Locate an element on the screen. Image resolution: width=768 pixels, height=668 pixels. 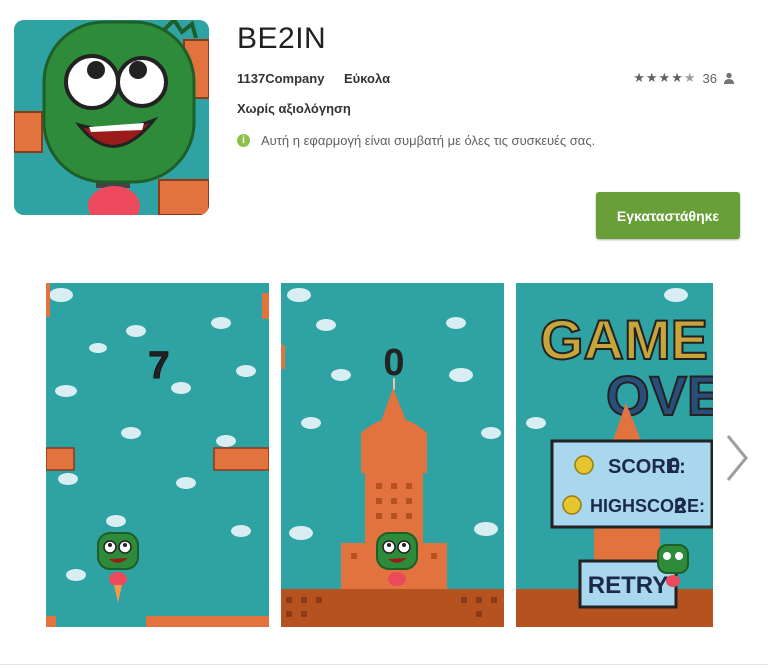
app-icon-art is located at coordinates (111, 117).